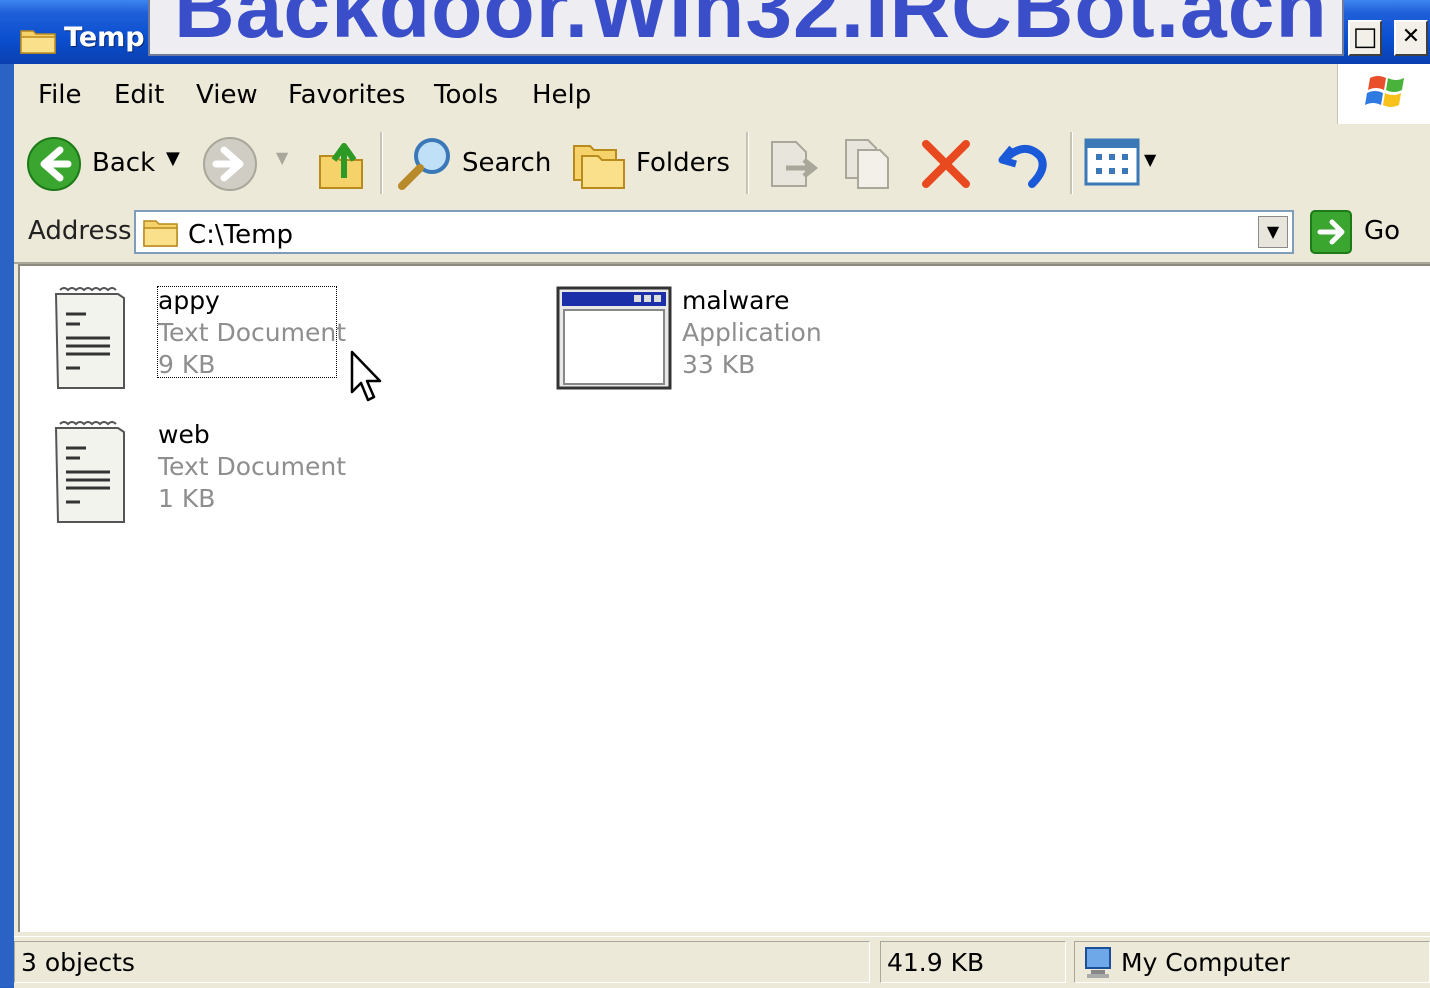  What do you see at coordinates (282, 157) in the screenshot?
I see `forward-dropdown-icon: ▼` at bounding box center [282, 157].